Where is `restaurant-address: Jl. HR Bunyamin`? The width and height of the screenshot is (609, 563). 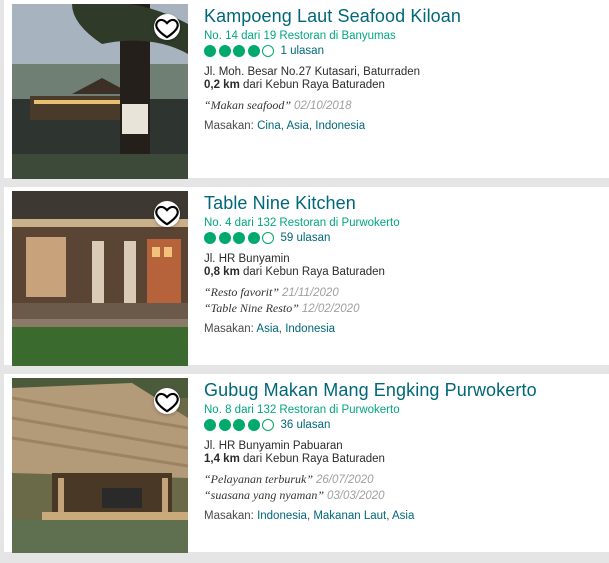 restaurant-address: Jl. HR Bunyamin is located at coordinates (247, 259).